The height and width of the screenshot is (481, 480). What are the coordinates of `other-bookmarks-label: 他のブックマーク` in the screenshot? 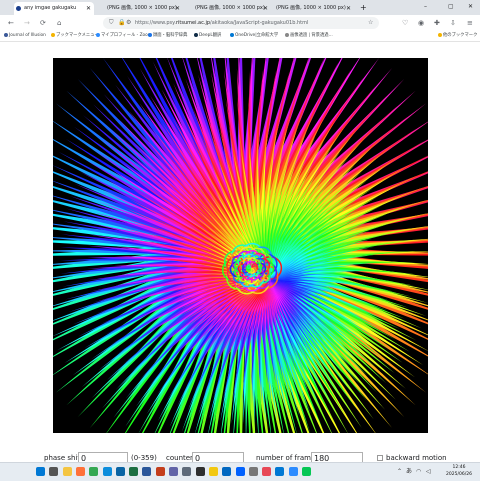 It's located at (460, 35).